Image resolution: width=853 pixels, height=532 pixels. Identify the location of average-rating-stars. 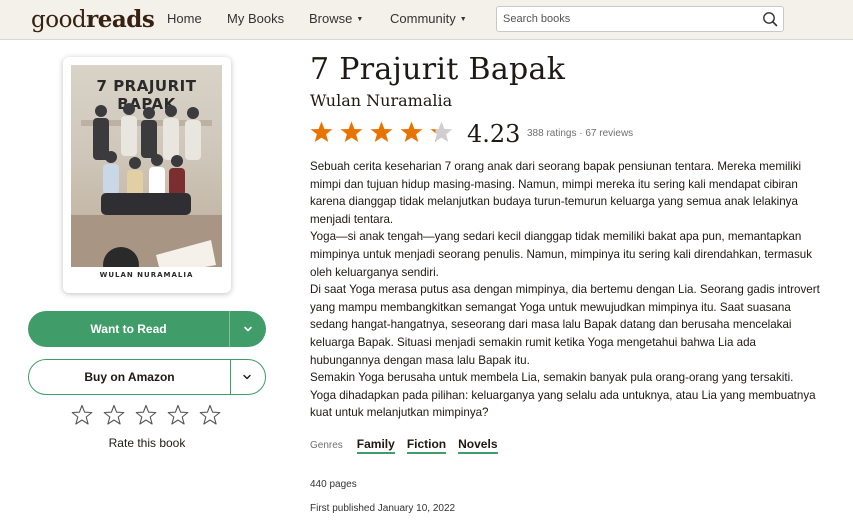
(381, 132).